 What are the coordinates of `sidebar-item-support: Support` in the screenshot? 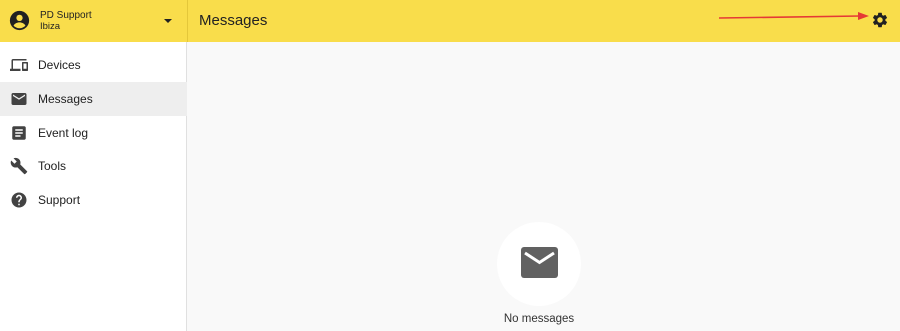 It's located at (93, 200).